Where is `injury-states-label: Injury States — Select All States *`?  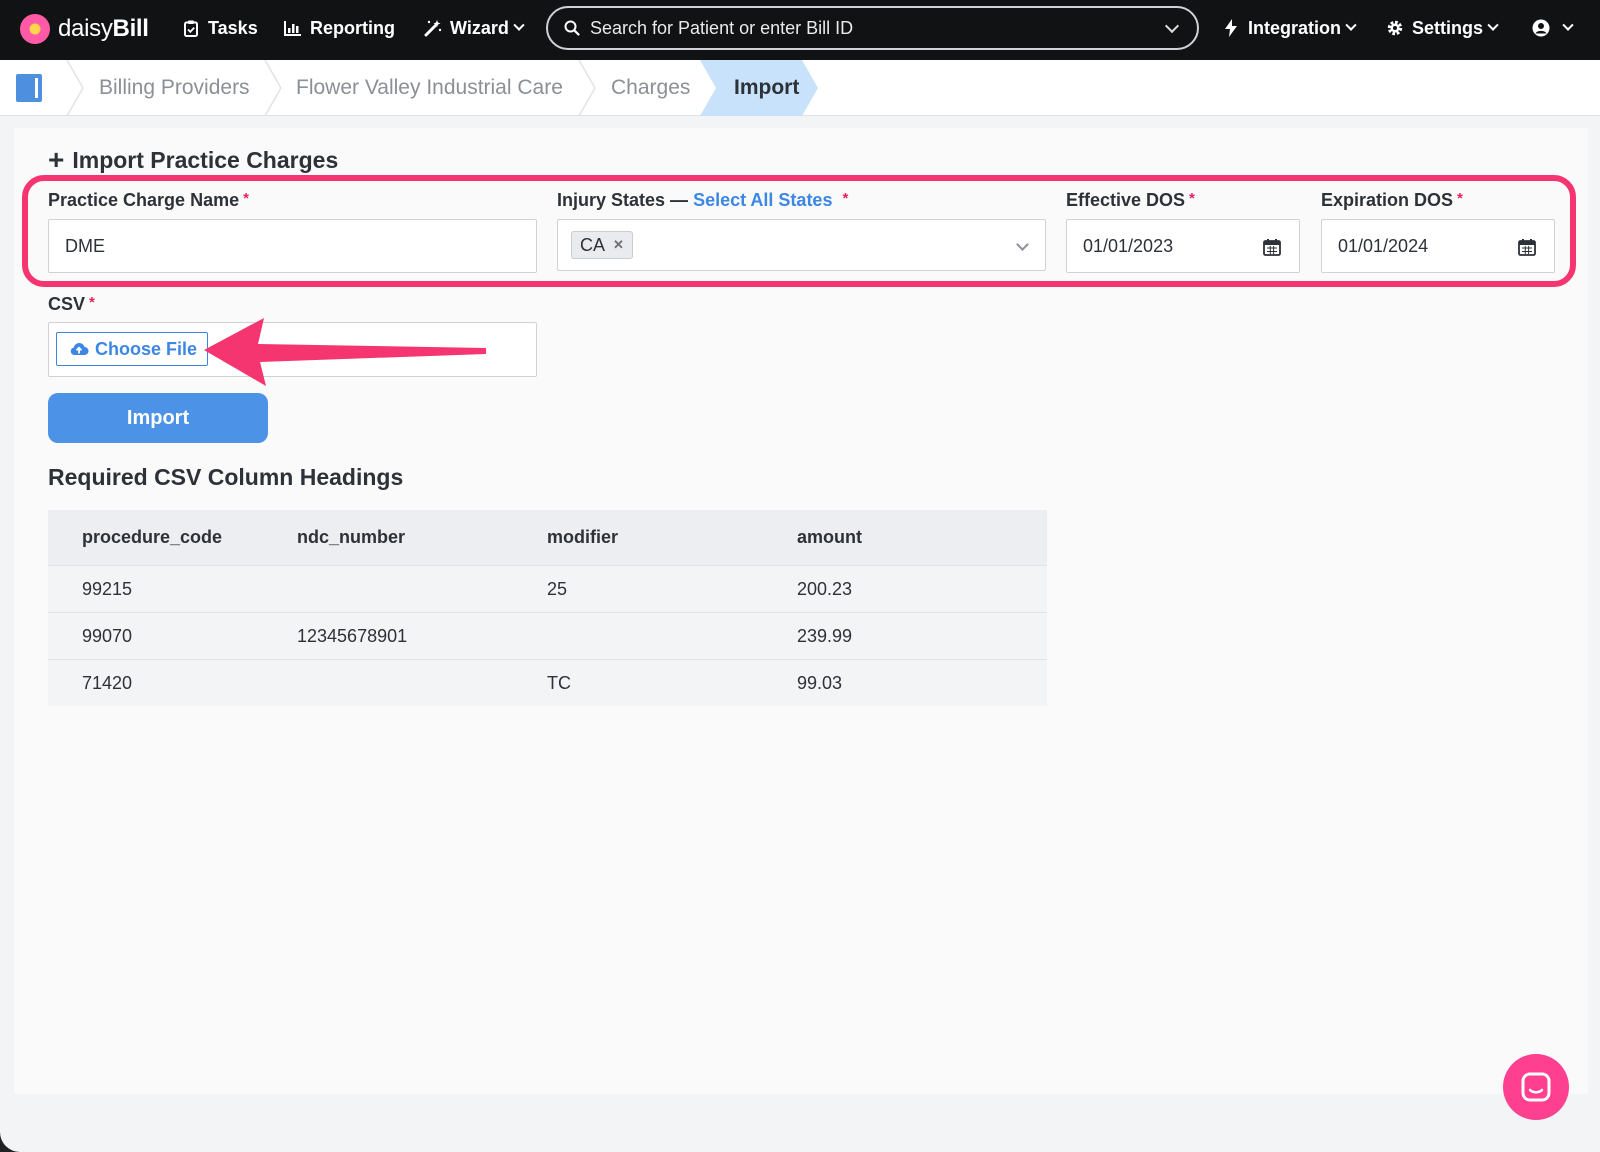 injury-states-label: Injury States — Select All States * is located at coordinates (703, 200).